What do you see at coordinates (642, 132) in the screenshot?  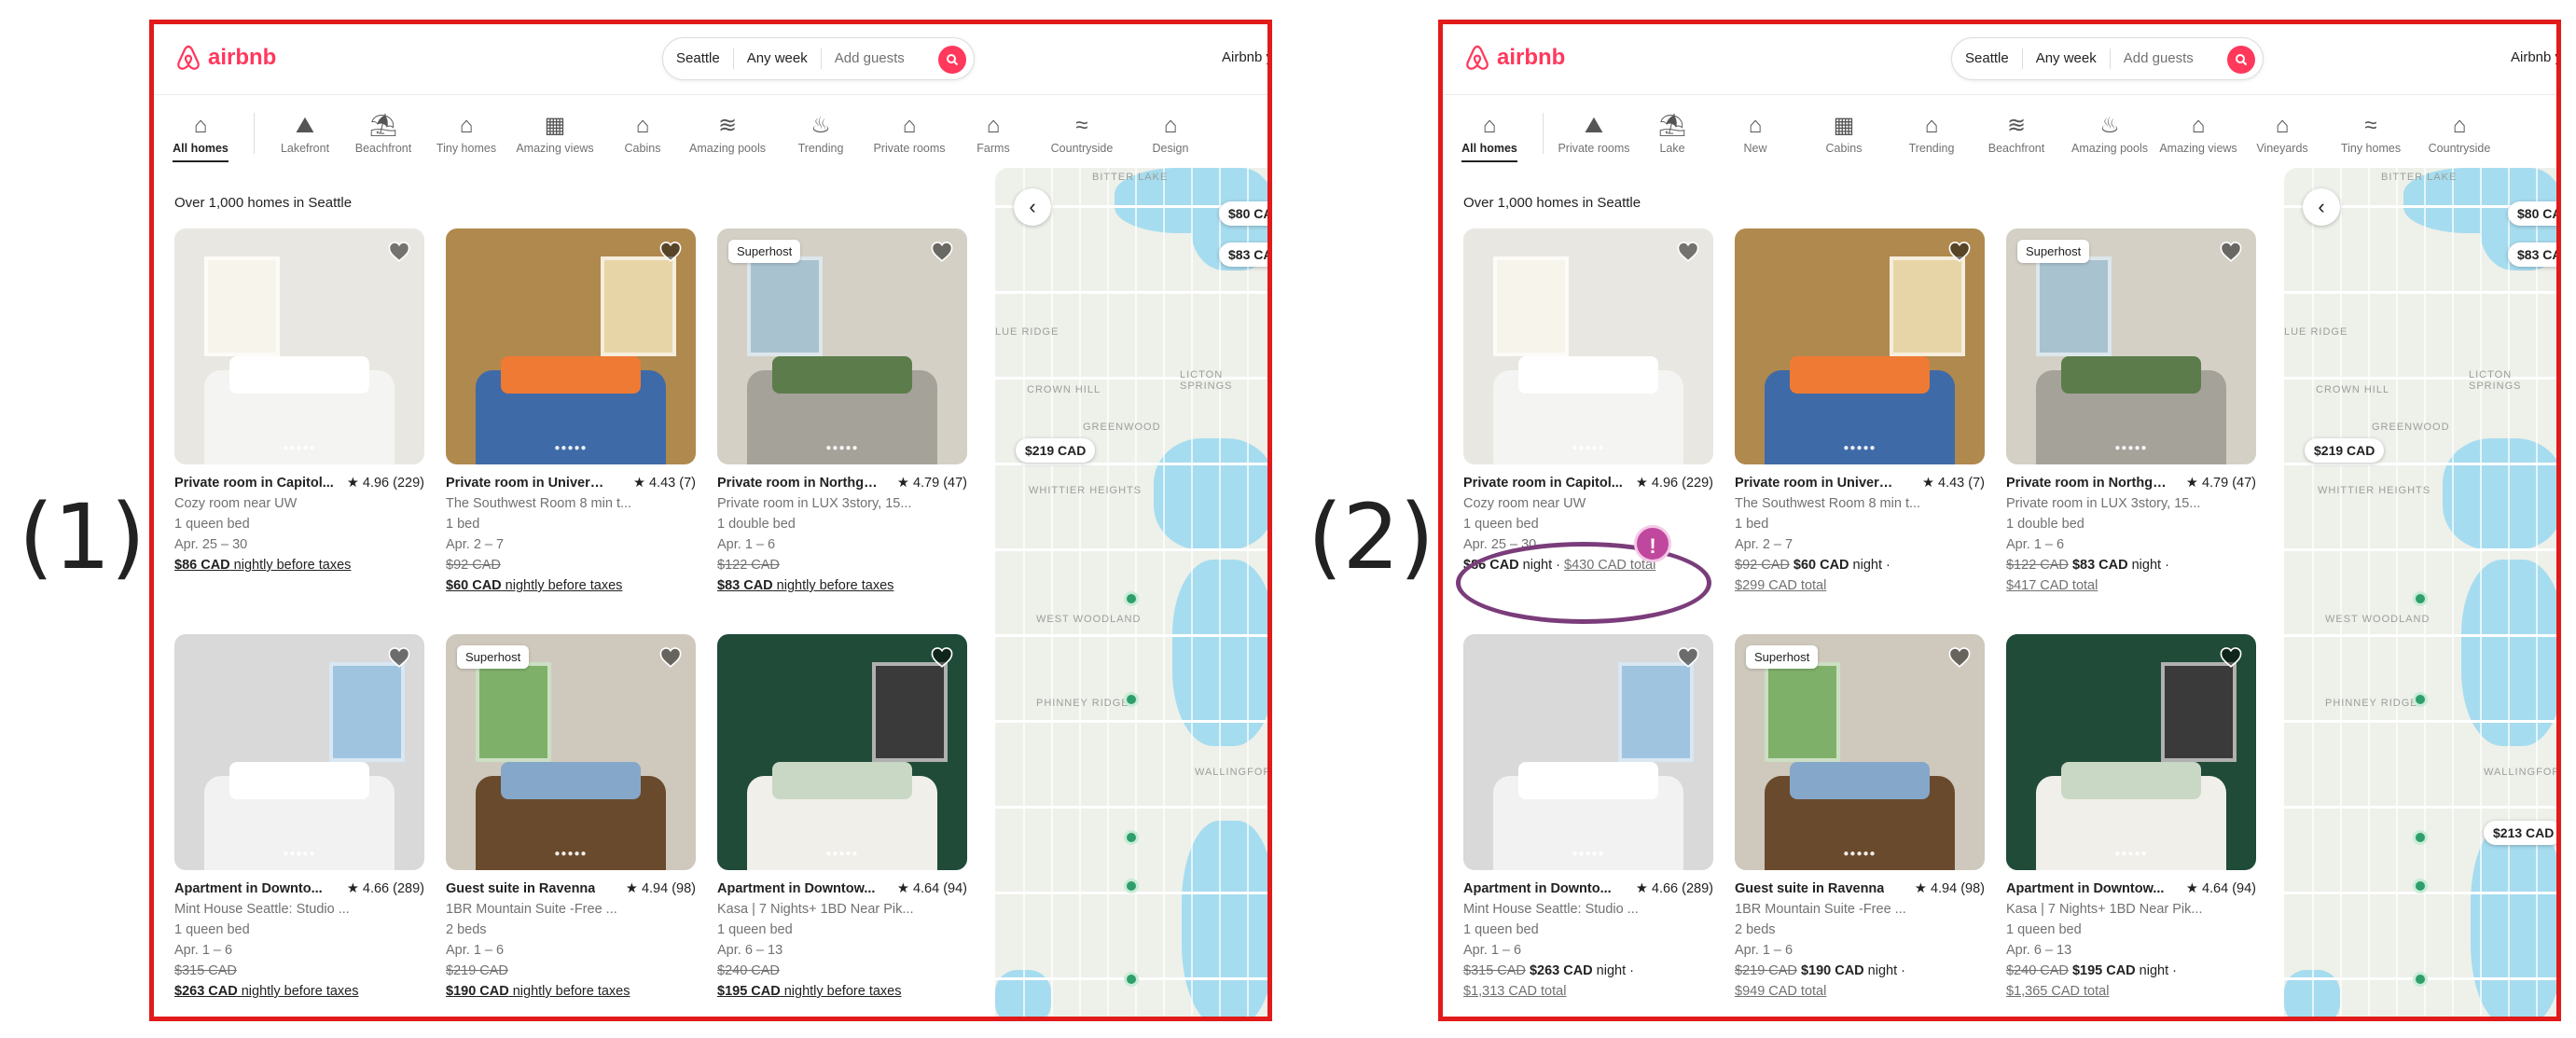 I see `category-tab: ⌂ Cabins` at bounding box center [642, 132].